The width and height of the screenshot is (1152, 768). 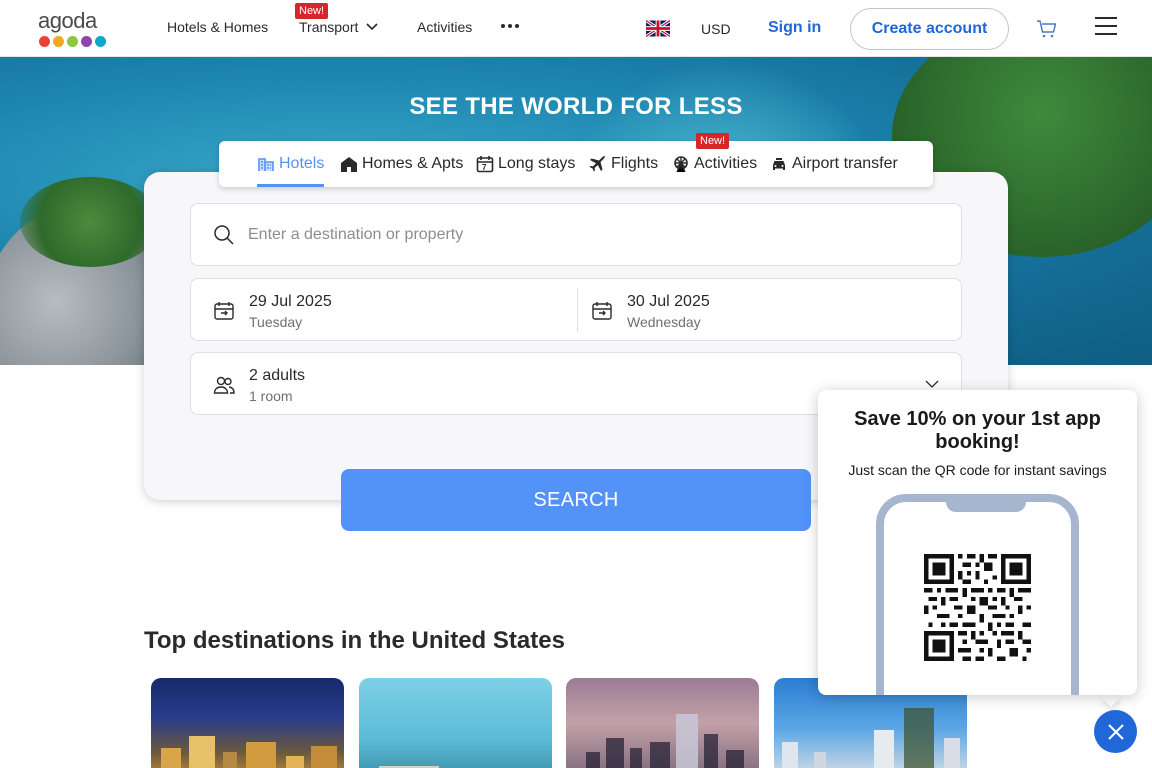 I want to click on active-tab-indicator, so click(x=290, y=185).